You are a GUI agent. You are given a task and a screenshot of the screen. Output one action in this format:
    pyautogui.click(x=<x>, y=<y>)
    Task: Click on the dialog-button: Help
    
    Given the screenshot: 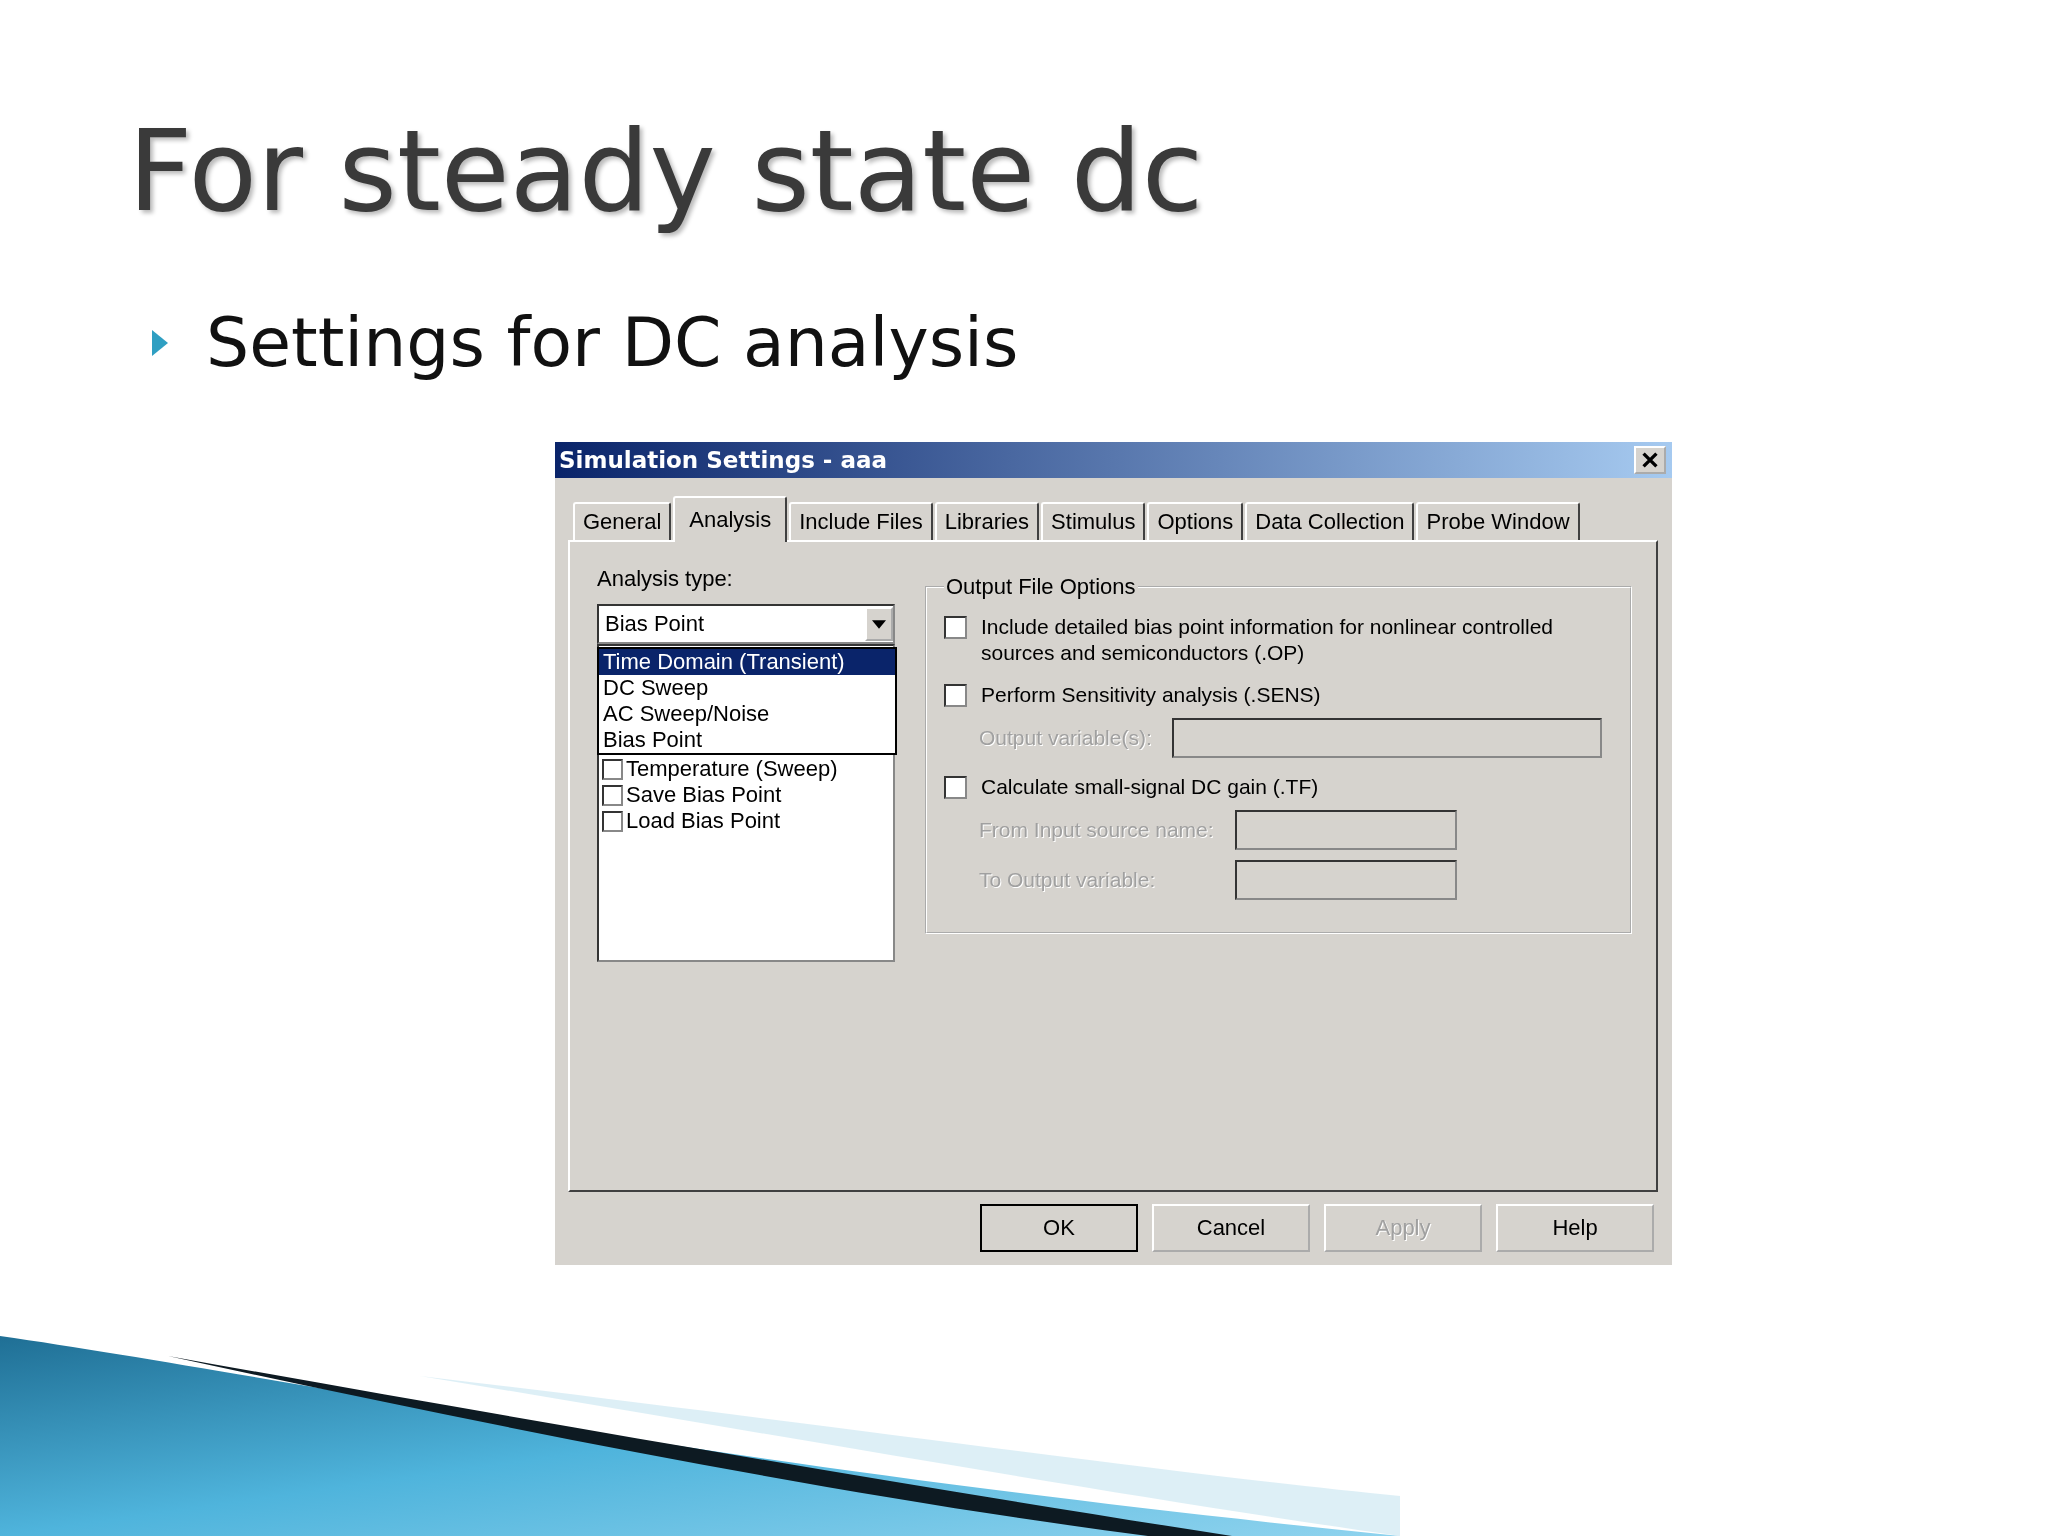 What is the action you would take?
    pyautogui.click(x=1575, y=1228)
    